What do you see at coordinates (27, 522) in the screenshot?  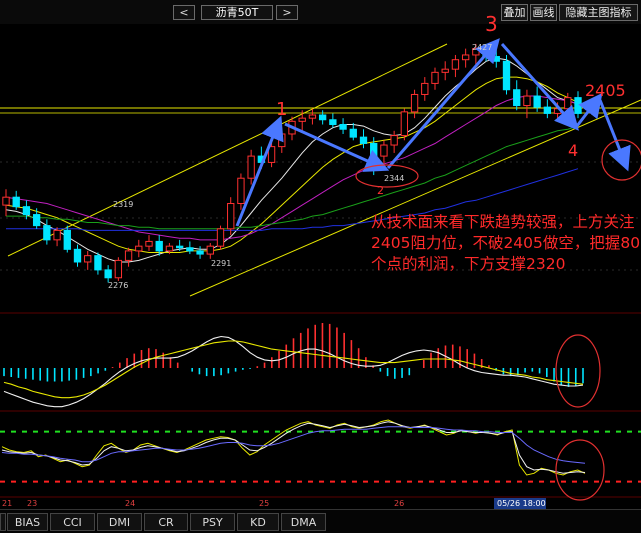 I see `tab-bias: BIAS` at bounding box center [27, 522].